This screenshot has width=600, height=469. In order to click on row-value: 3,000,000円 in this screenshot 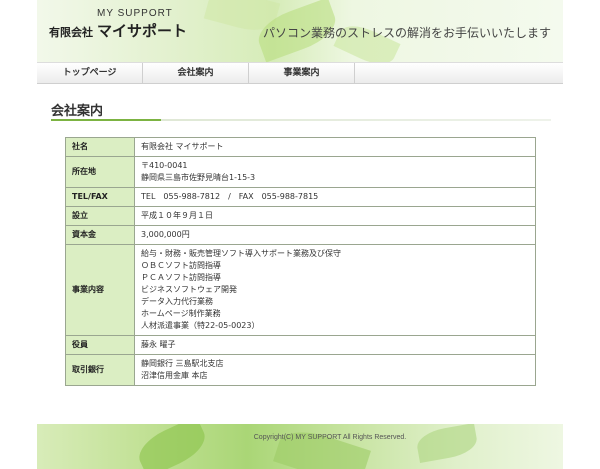, I will do `click(335, 235)`.